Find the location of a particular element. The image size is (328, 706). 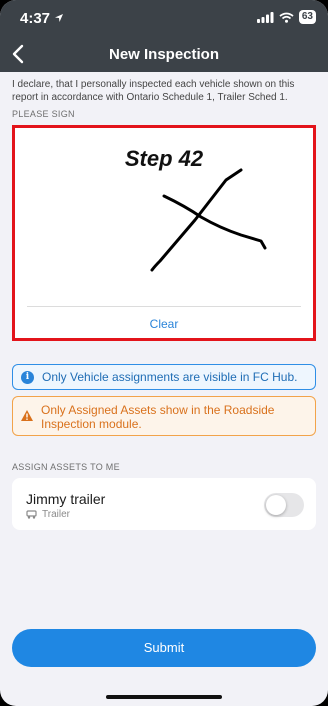

warning-icon is located at coordinates (27, 415).